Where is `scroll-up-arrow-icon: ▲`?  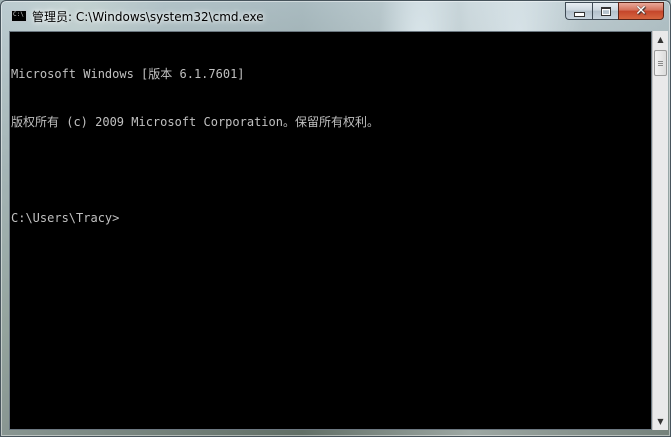 scroll-up-arrow-icon: ▲ is located at coordinates (660, 39).